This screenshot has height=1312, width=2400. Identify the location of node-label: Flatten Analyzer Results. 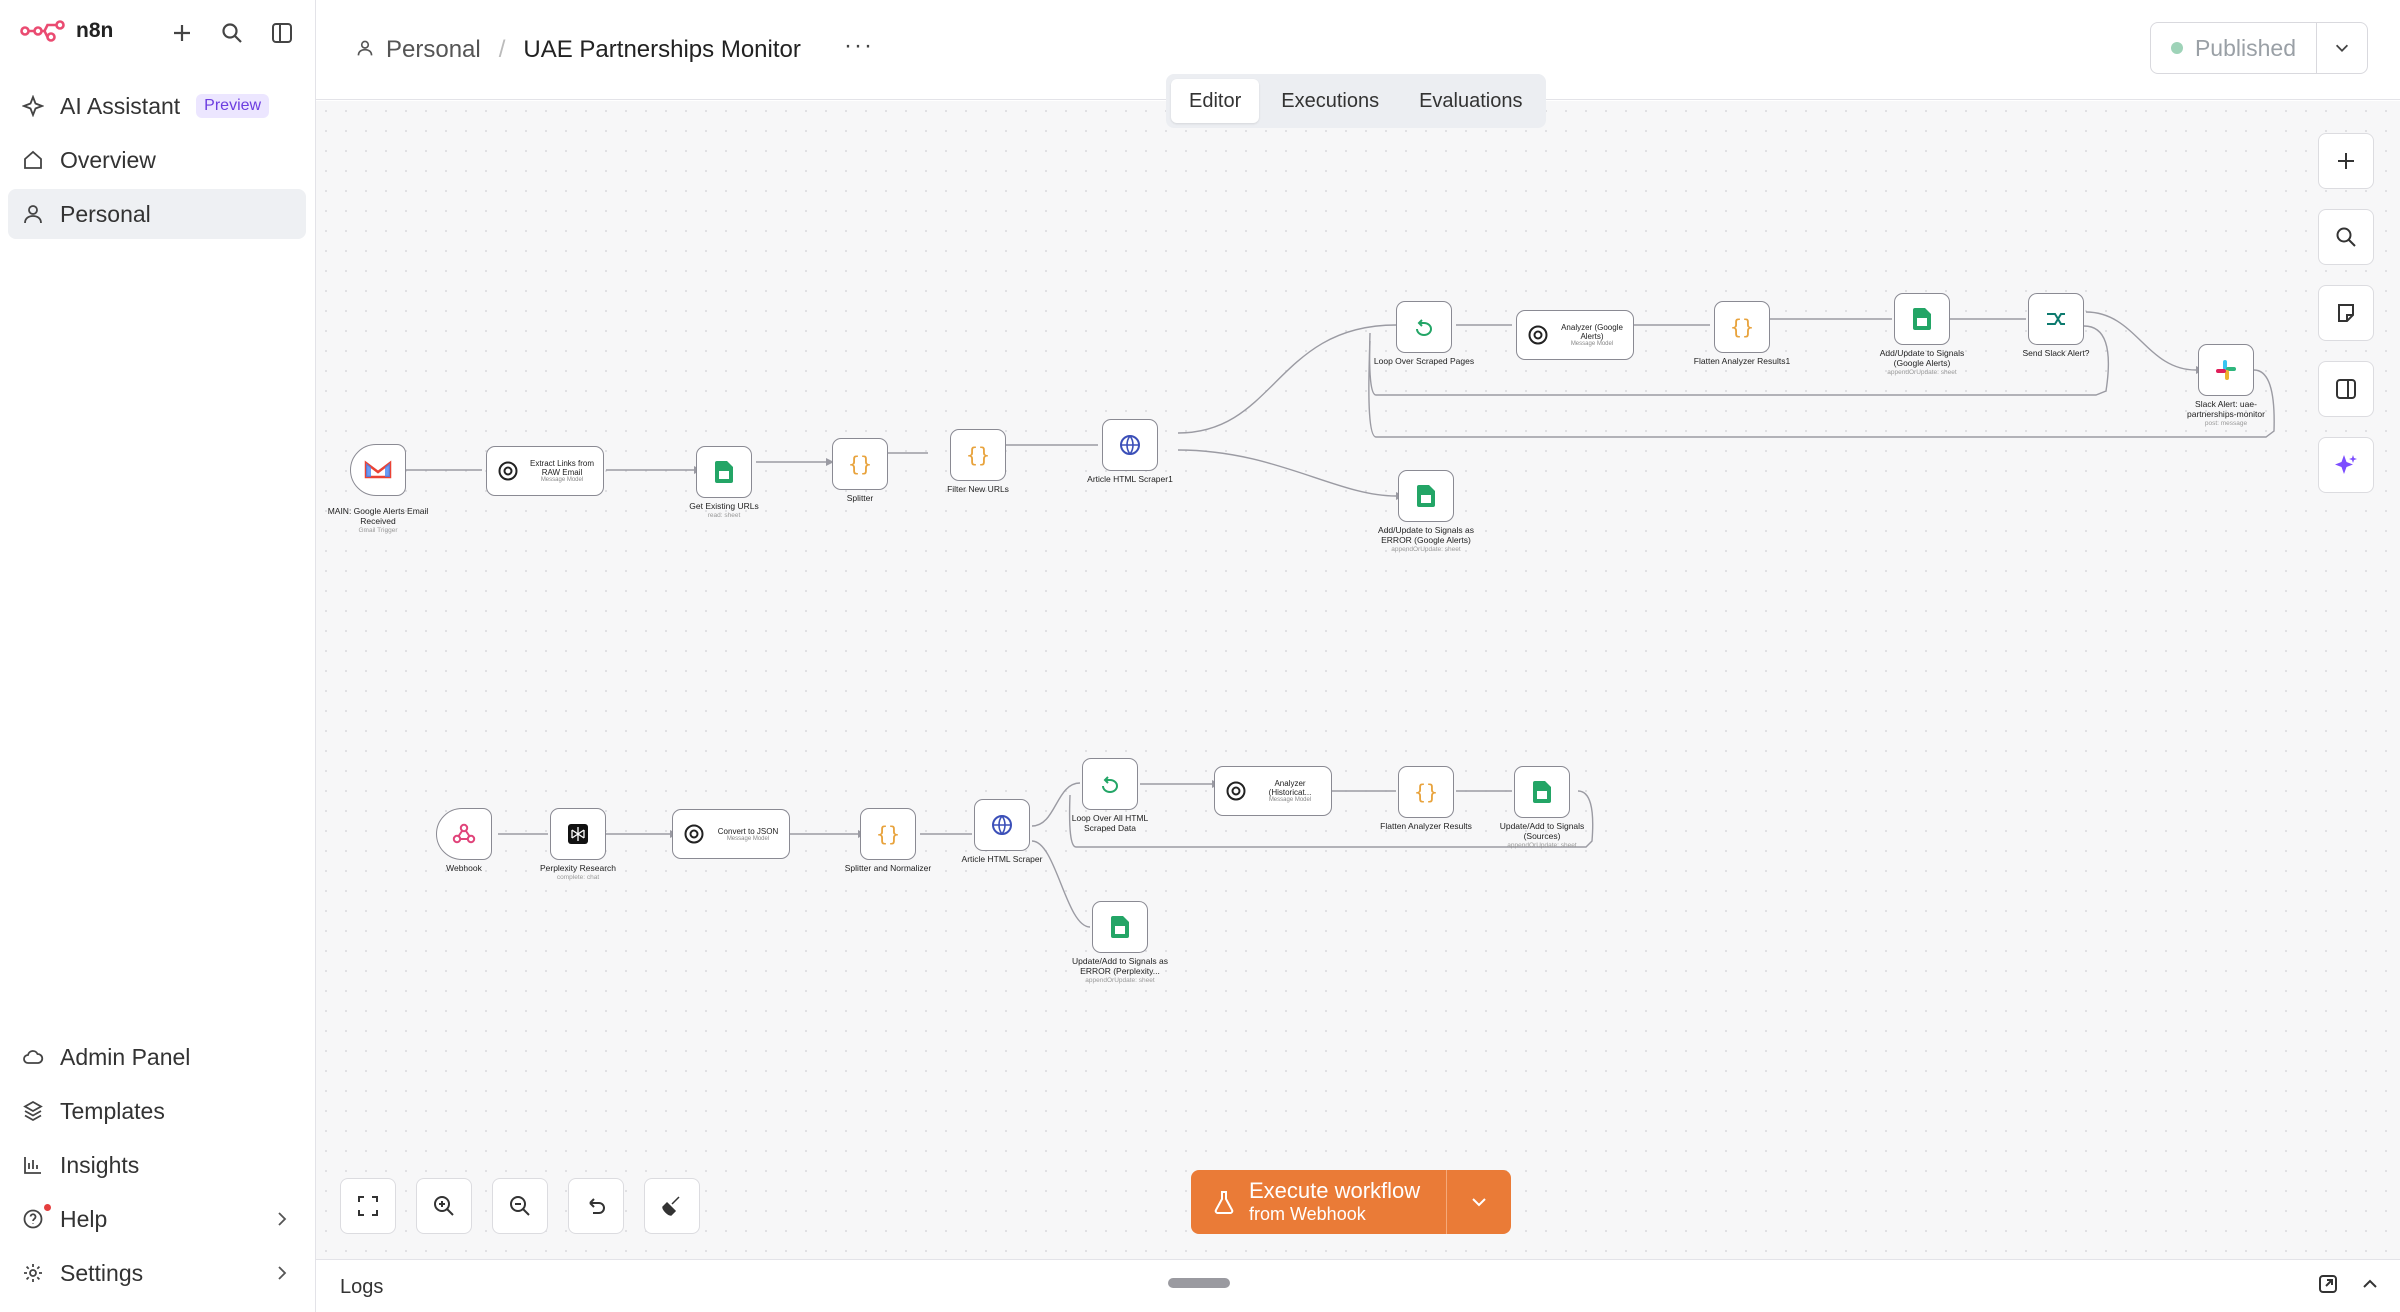
(1426, 826).